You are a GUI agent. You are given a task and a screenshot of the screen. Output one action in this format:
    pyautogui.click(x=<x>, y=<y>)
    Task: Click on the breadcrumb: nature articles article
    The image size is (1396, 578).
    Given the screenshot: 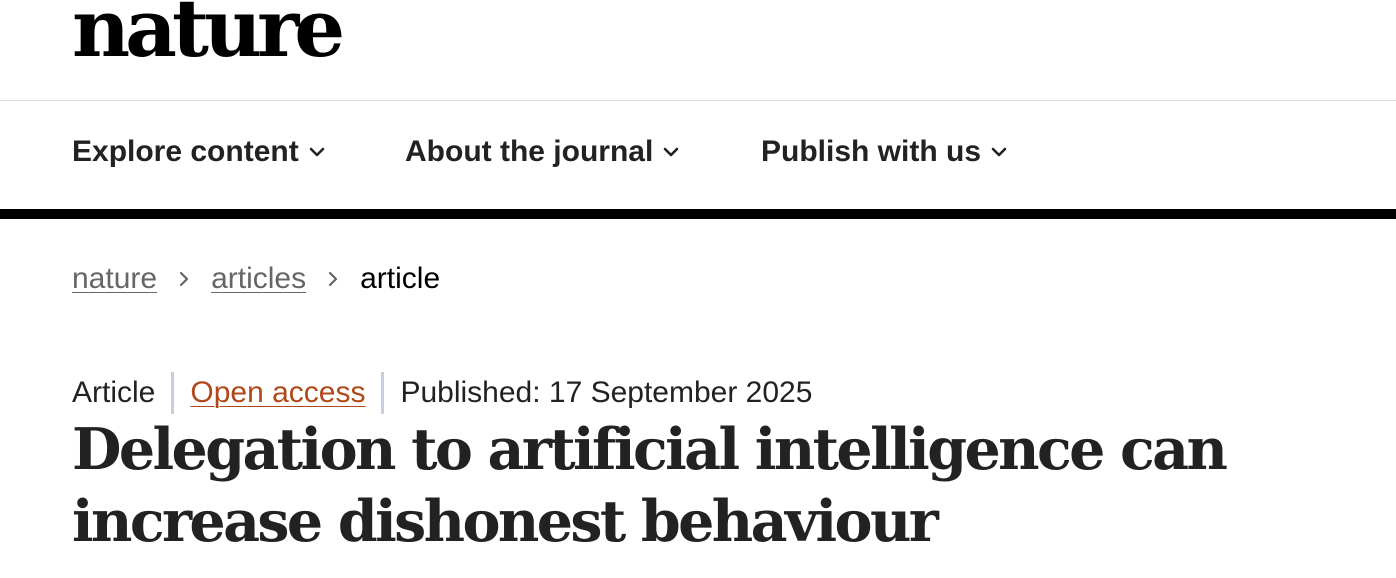 What is the action you would take?
    pyautogui.click(x=256, y=279)
    